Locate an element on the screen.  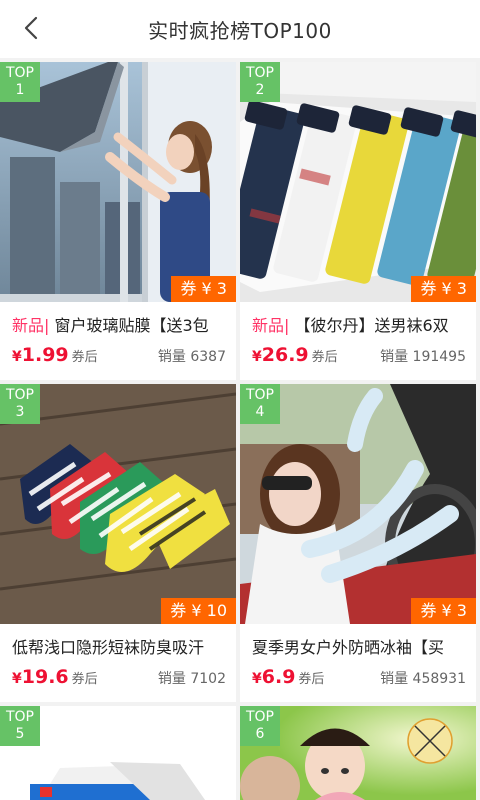
product-name: 窗户玻璃贴膜【送3包 is located at coordinates (129, 325).